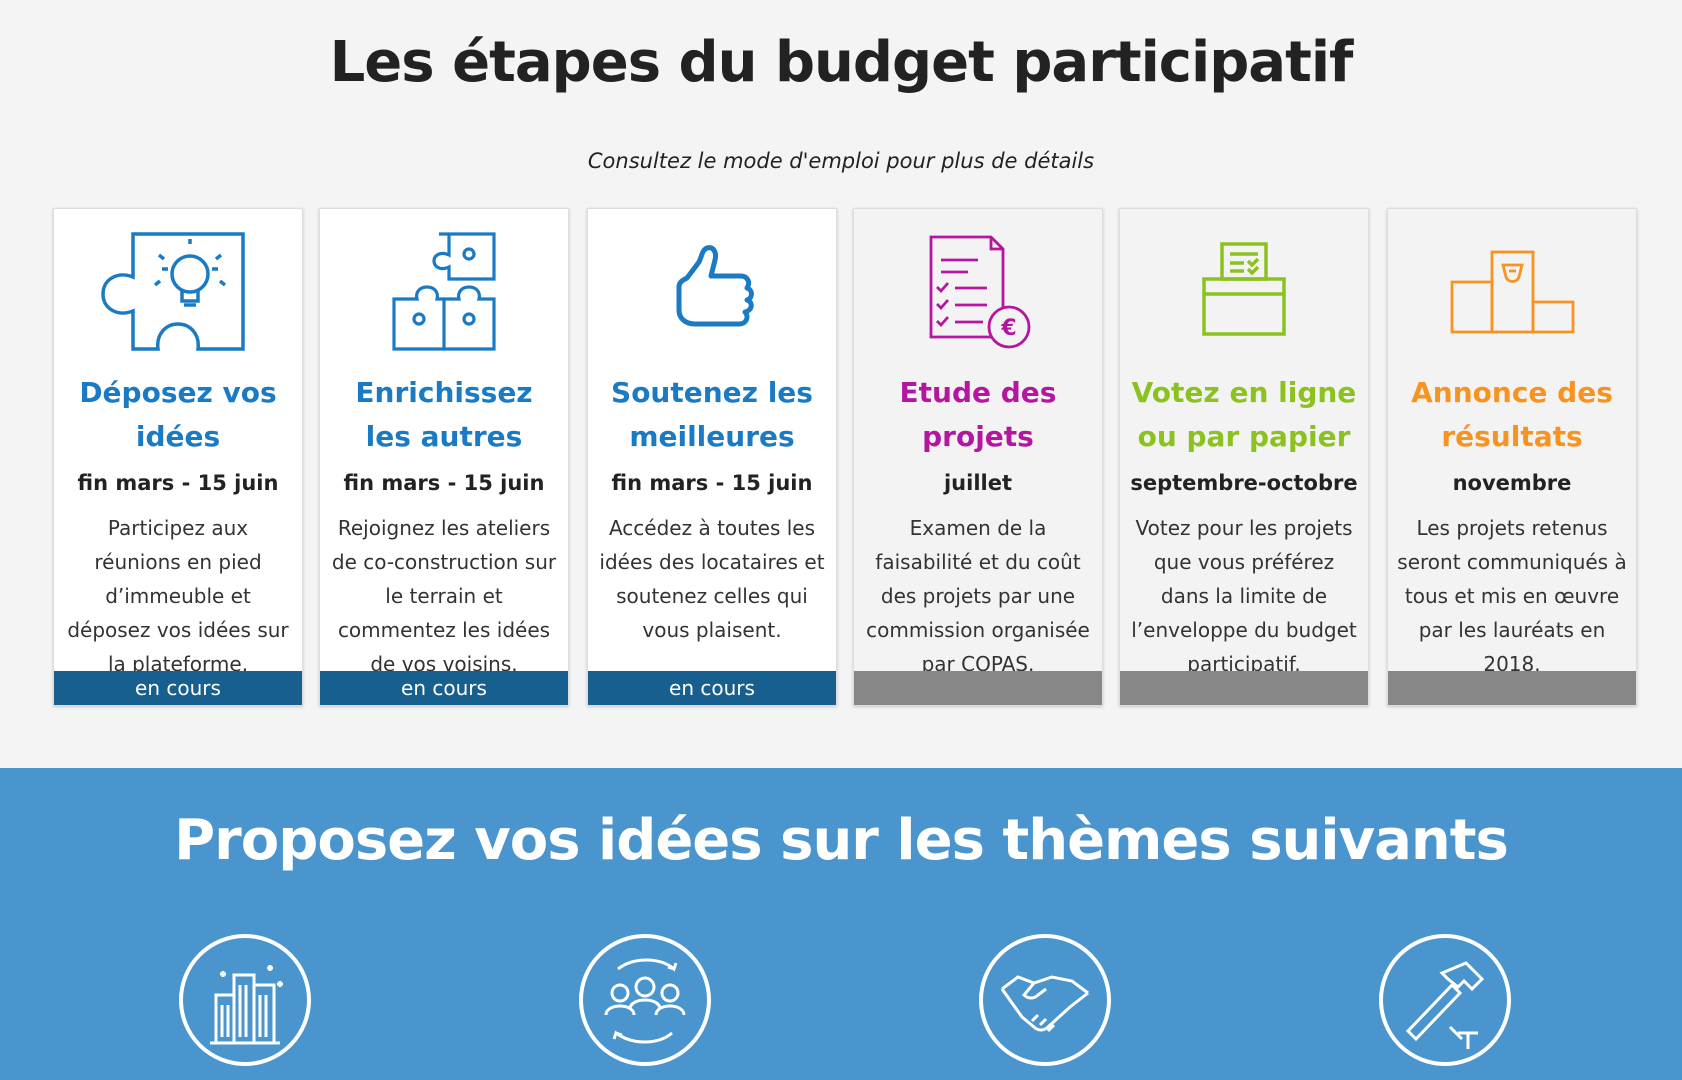  What do you see at coordinates (1445, 1000) in the screenshot?
I see `hammer-tools-icon` at bounding box center [1445, 1000].